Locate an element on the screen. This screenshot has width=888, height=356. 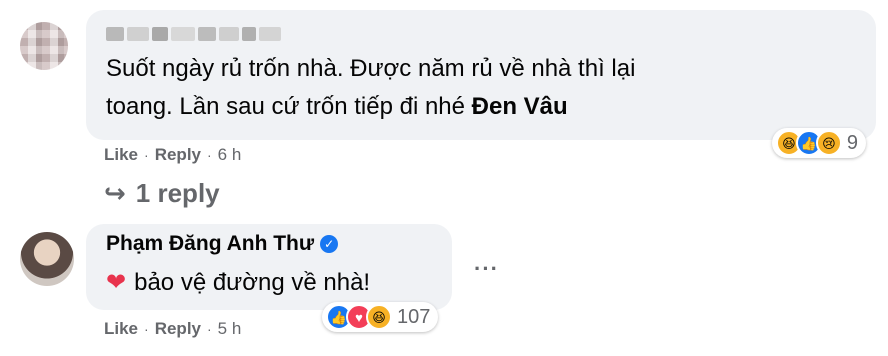
view-replies-link: ↪ 1 reply is located at coordinates (162, 193).